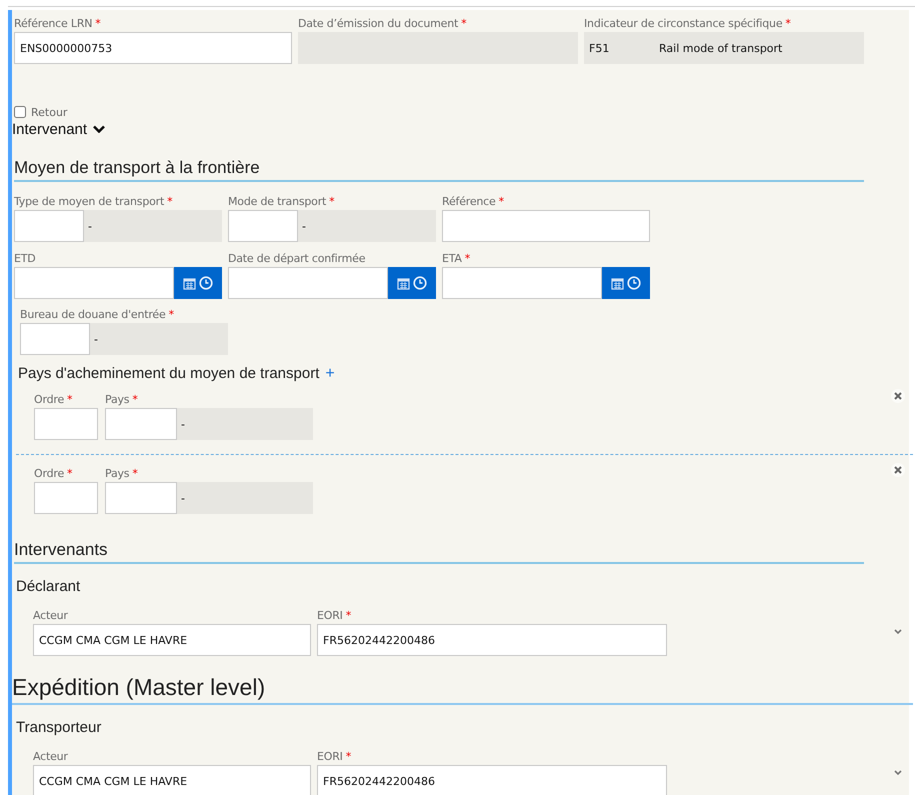 The height and width of the screenshot is (795, 915). What do you see at coordinates (683, 23) in the screenshot?
I see `field-label: Indicateur de circonstance spécifique` at bounding box center [683, 23].